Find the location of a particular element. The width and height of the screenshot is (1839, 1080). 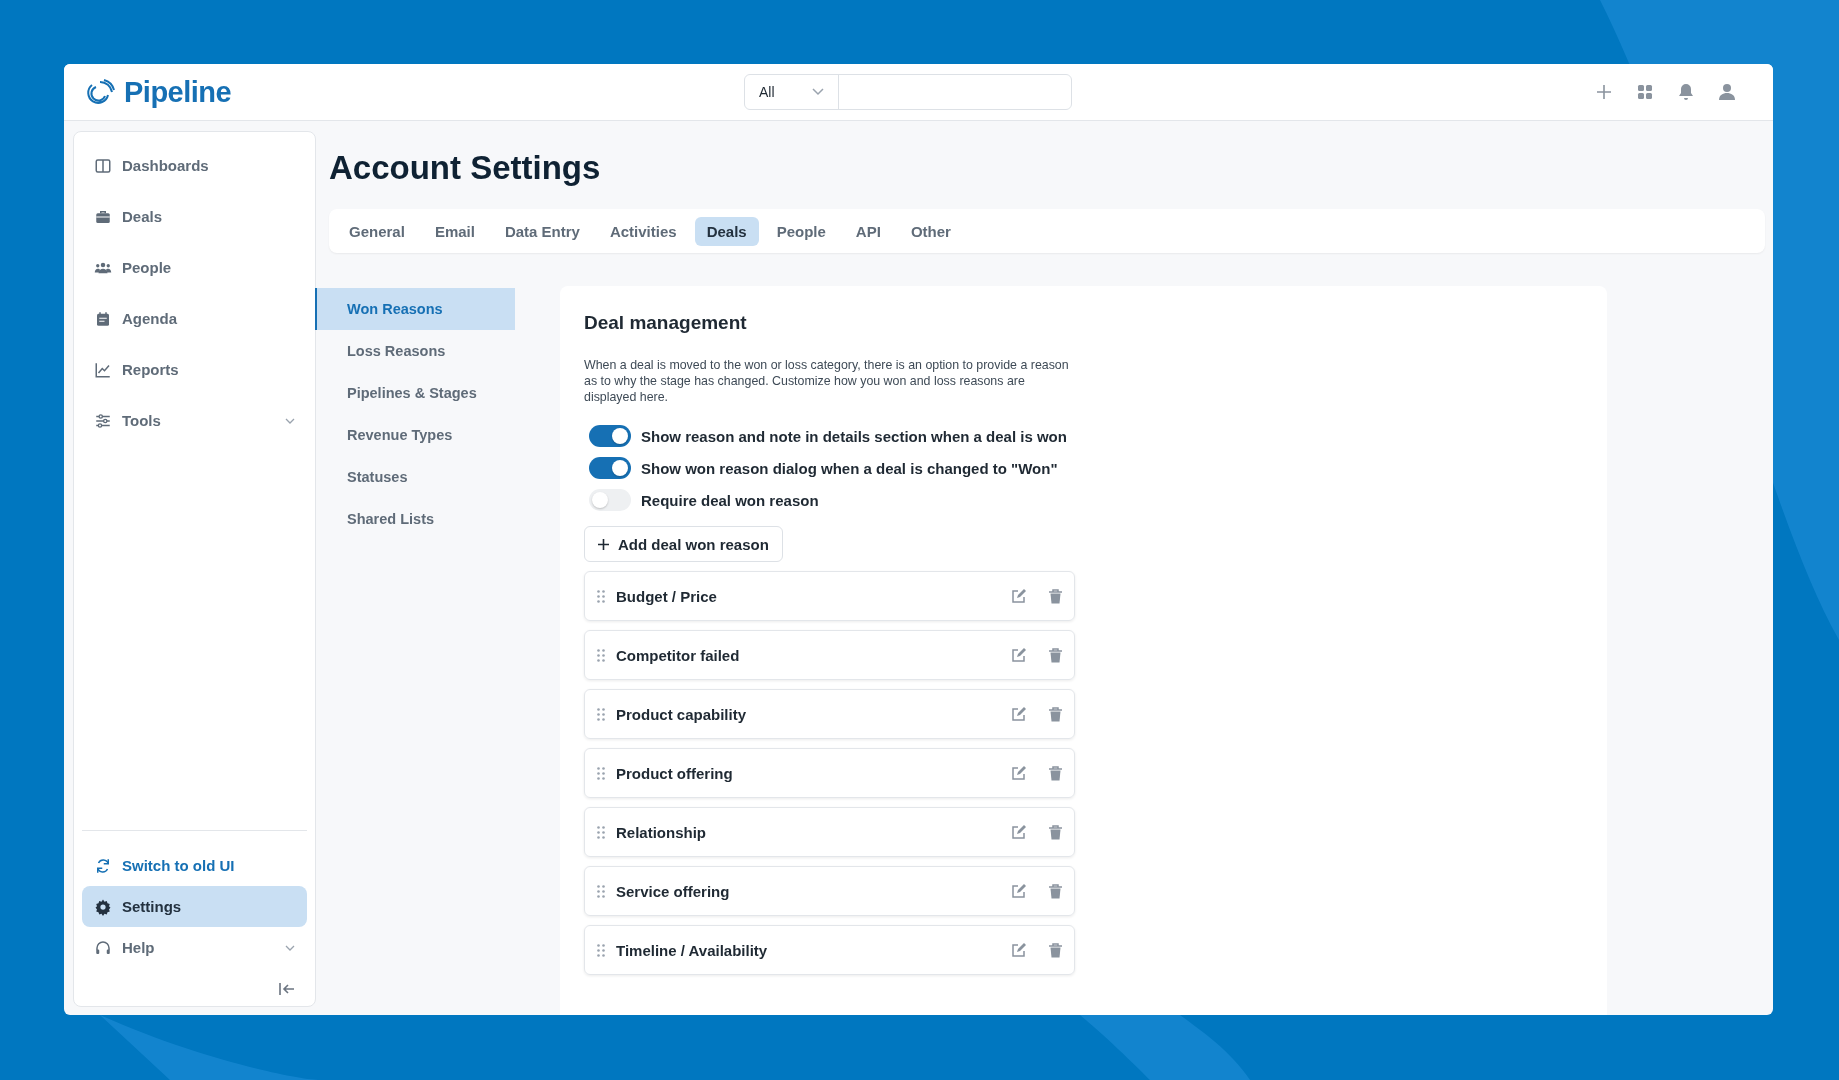

reason-label: Product offering is located at coordinates (675, 773).